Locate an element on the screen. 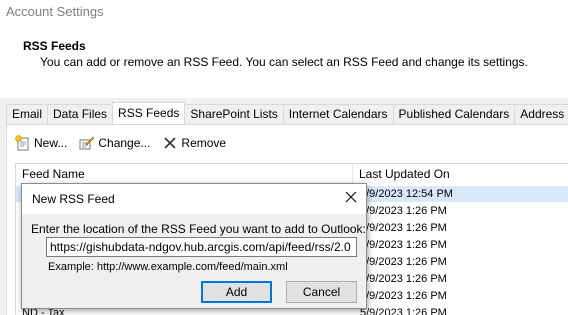 This screenshot has height=315, width=568. column-header-last-updated: Last Updated On is located at coordinates (460, 174).